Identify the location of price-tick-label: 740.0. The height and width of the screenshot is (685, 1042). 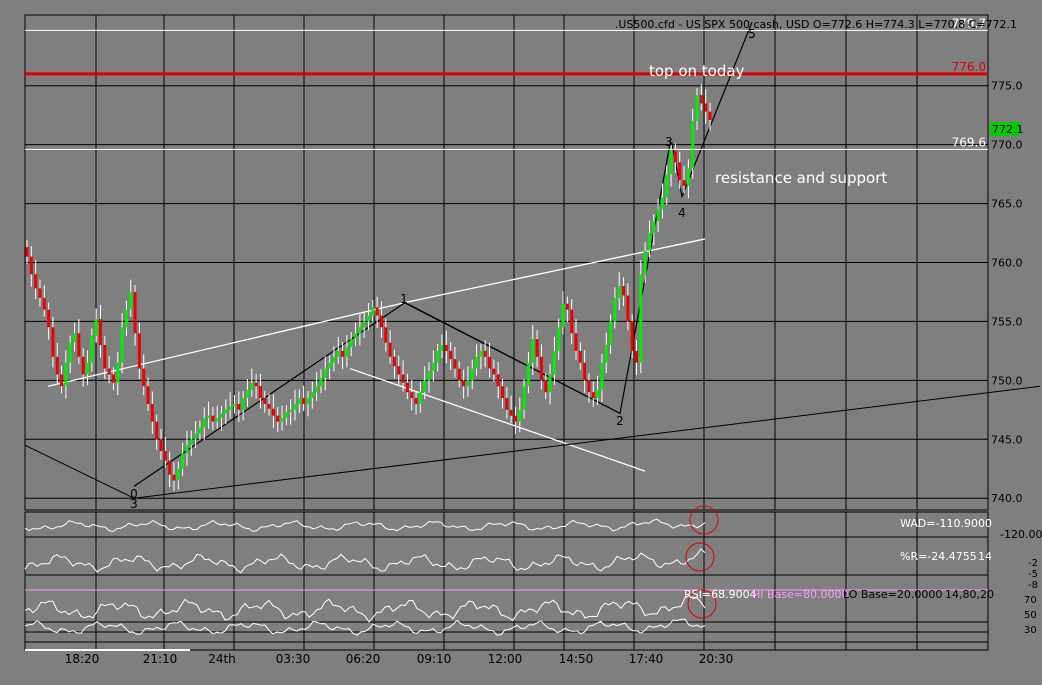
(1007, 498).